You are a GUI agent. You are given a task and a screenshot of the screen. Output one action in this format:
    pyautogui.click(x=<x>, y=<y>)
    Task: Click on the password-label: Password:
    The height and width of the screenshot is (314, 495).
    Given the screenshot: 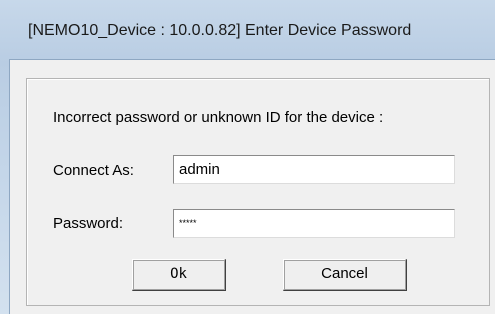 What is the action you would take?
    pyautogui.click(x=88, y=223)
    